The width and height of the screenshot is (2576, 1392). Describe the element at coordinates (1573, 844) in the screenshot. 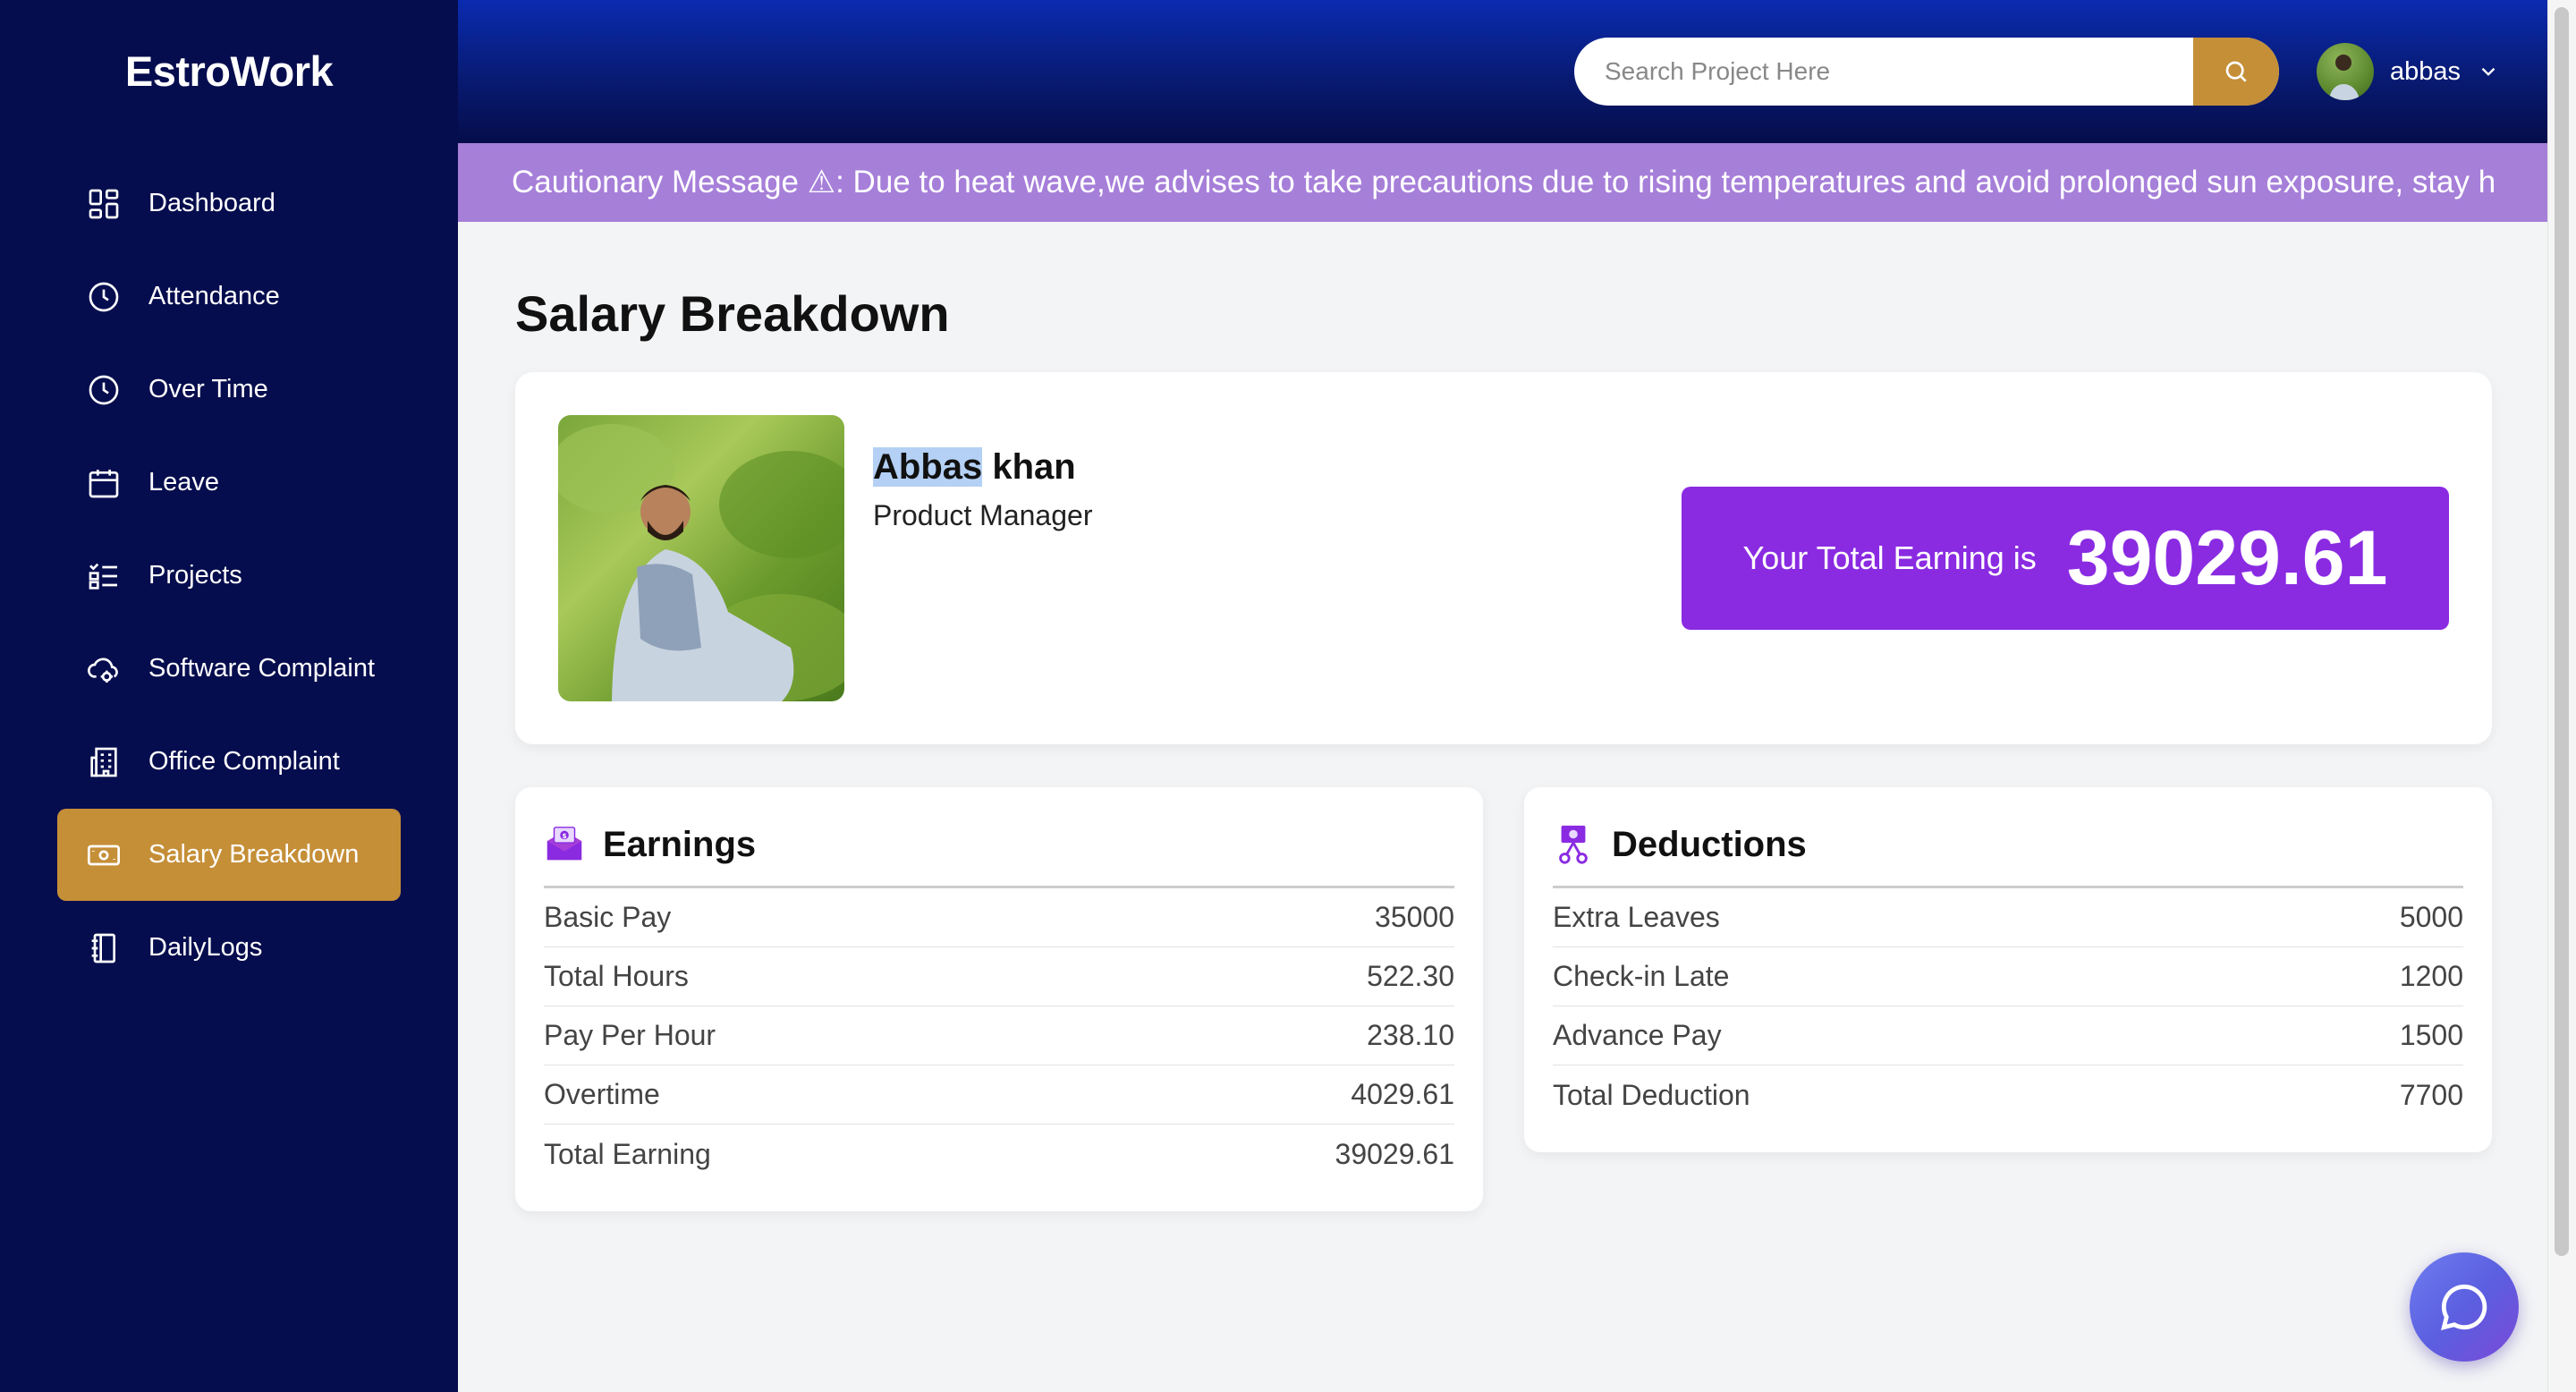

I see `scissors-coin-icon` at that location.